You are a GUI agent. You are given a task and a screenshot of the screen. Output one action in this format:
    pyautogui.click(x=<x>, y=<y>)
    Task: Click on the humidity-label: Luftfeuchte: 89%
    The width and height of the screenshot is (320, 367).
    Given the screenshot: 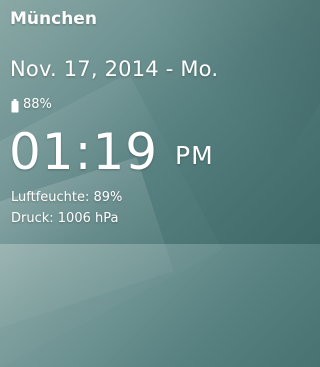 What is the action you would take?
    pyautogui.click(x=67, y=197)
    